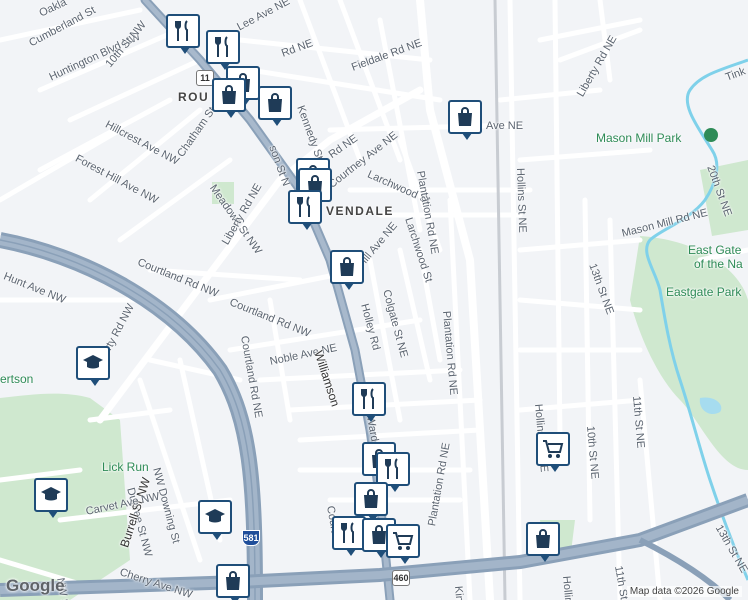  Describe the element at coordinates (638, 138) in the screenshot. I see `label-mason-mill-park: Mason Mill Park` at that location.